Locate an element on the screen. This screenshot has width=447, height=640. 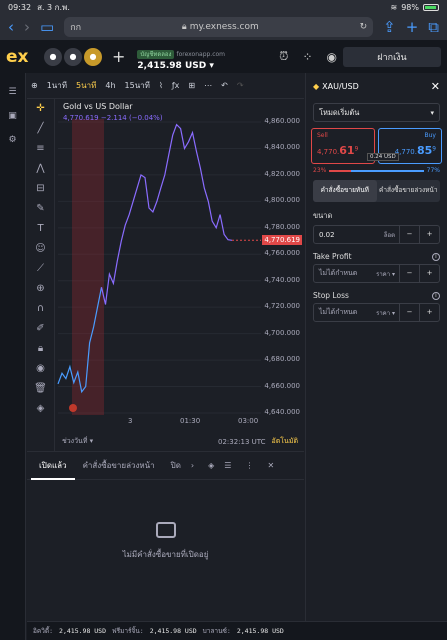
share-icon: ⇪ is located at coordinates (389, 27).